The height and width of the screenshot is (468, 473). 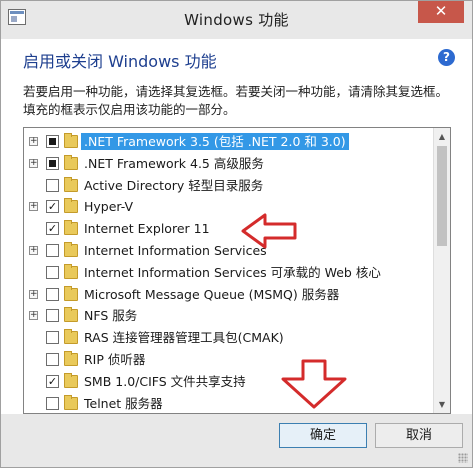 What do you see at coordinates (441, 12) in the screenshot?
I see `close-button: ✕` at bounding box center [441, 12].